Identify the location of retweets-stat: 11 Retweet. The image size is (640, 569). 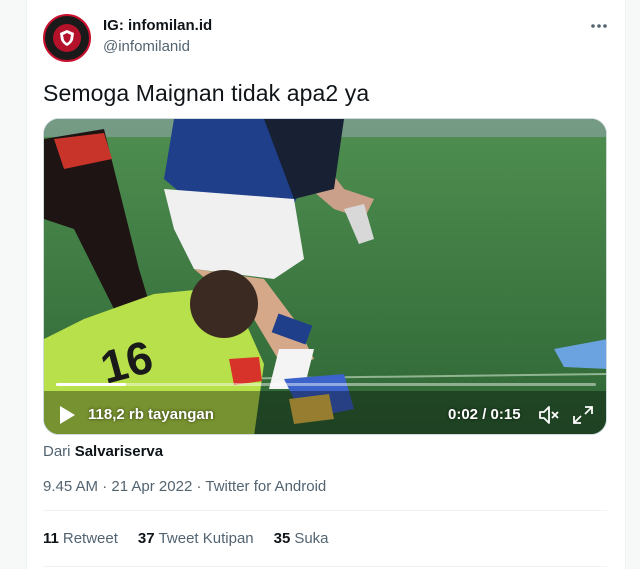
(80, 538).